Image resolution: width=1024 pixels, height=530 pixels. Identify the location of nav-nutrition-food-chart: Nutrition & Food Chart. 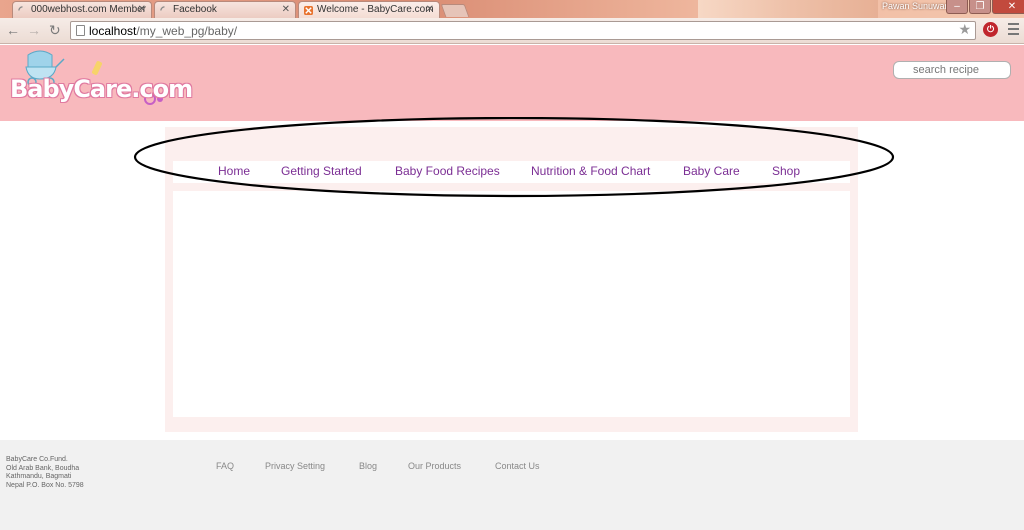
(590, 171).